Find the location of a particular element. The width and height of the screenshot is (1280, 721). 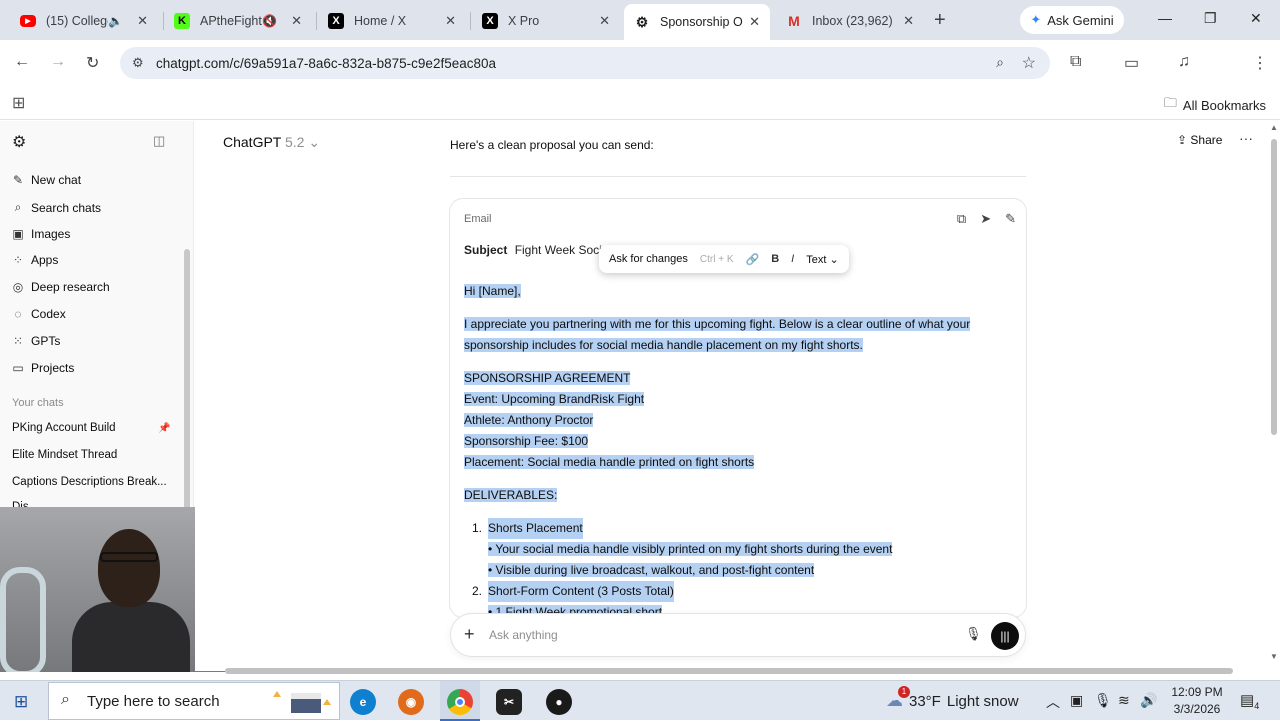

tab-youtube: ▶ (15) College 🔈 ✕ is located at coordinates (84, 21).